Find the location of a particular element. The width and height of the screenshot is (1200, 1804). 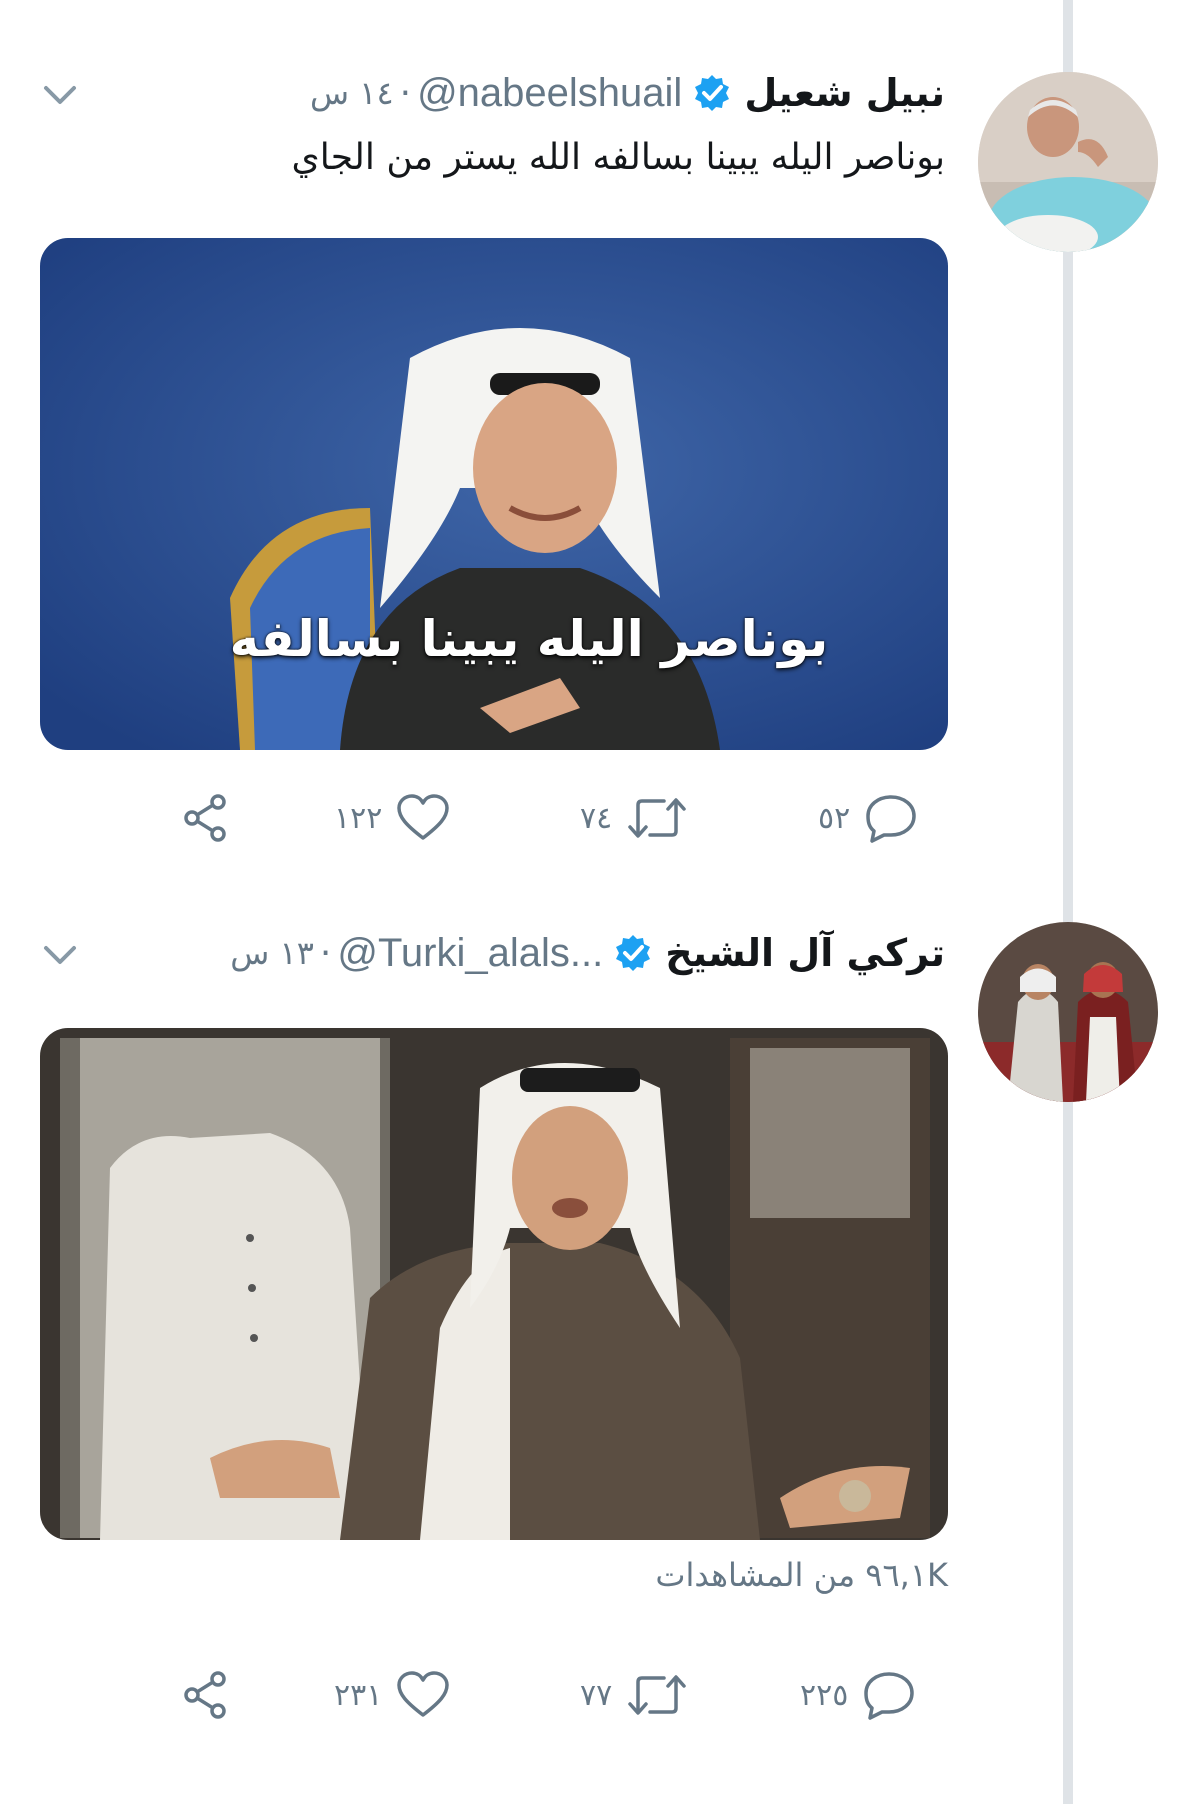

reply-button: ٥٢ is located at coordinates (868, 818).